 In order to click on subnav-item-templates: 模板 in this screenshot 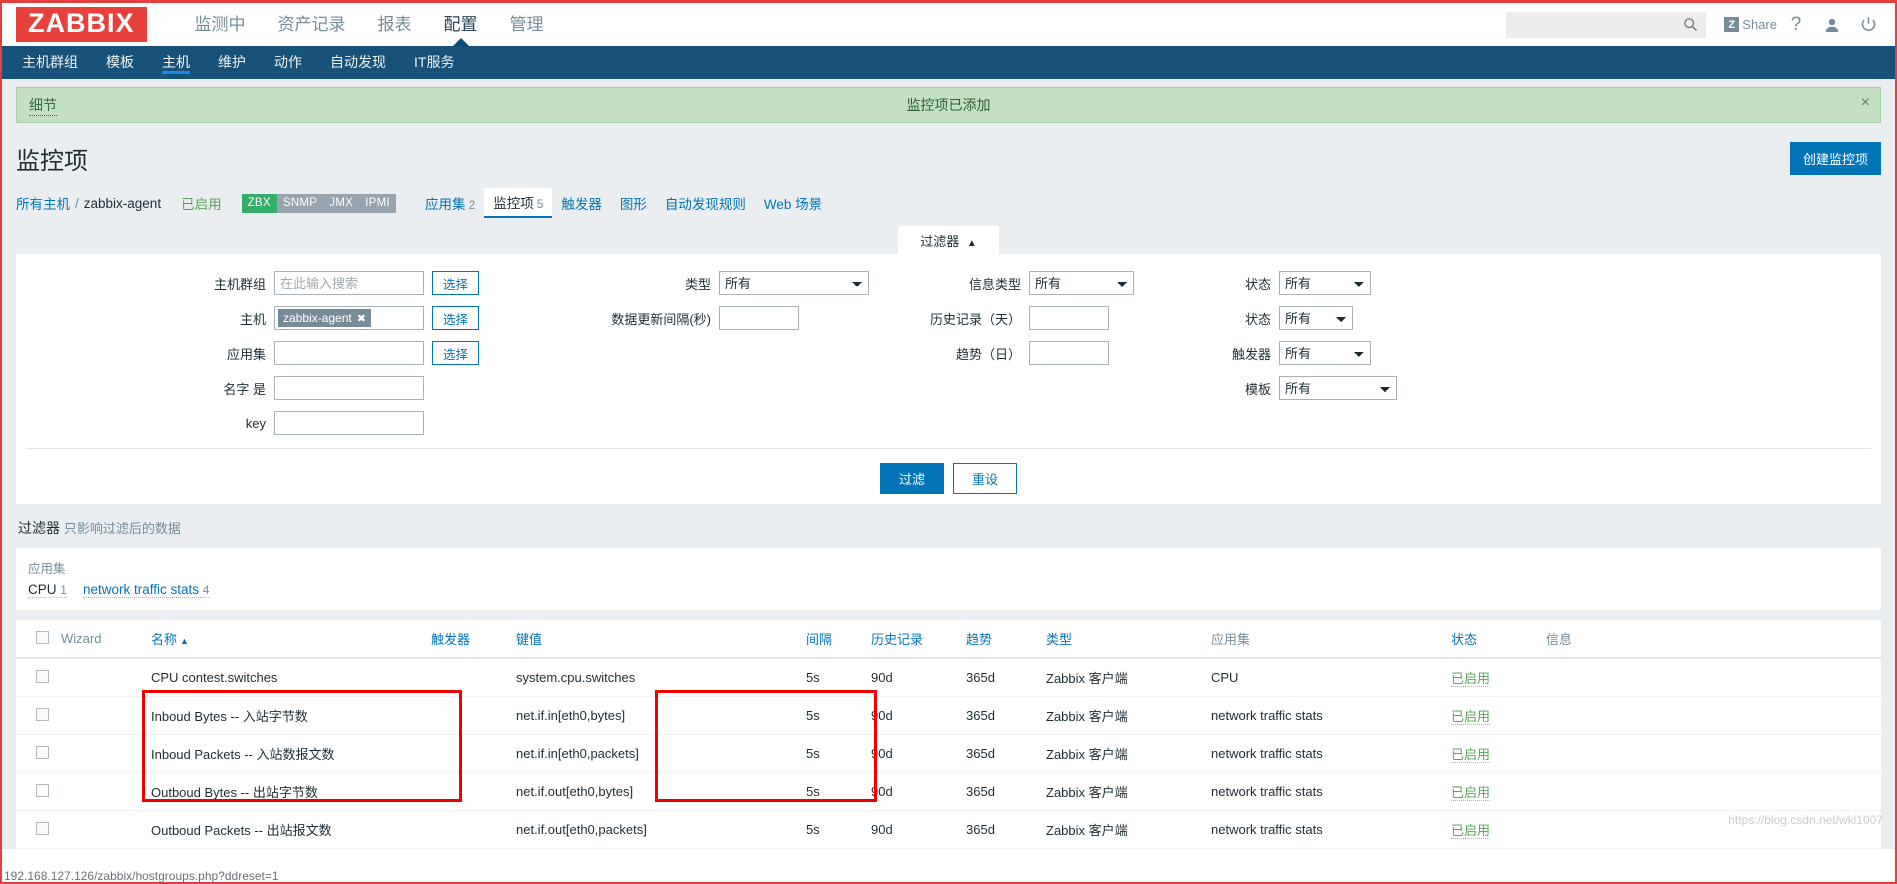, I will do `click(120, 62)`.